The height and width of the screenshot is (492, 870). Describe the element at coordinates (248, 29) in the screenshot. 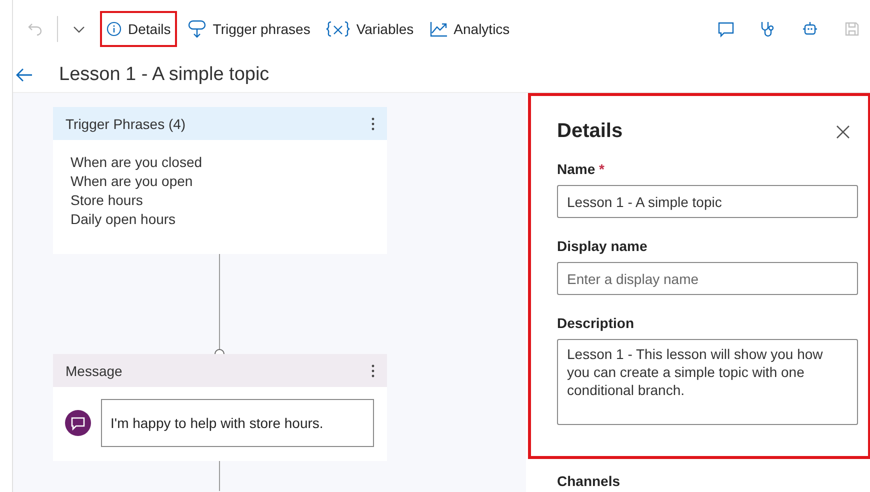

I see `trigger-phrases-button: Trigger phrases` at that location.